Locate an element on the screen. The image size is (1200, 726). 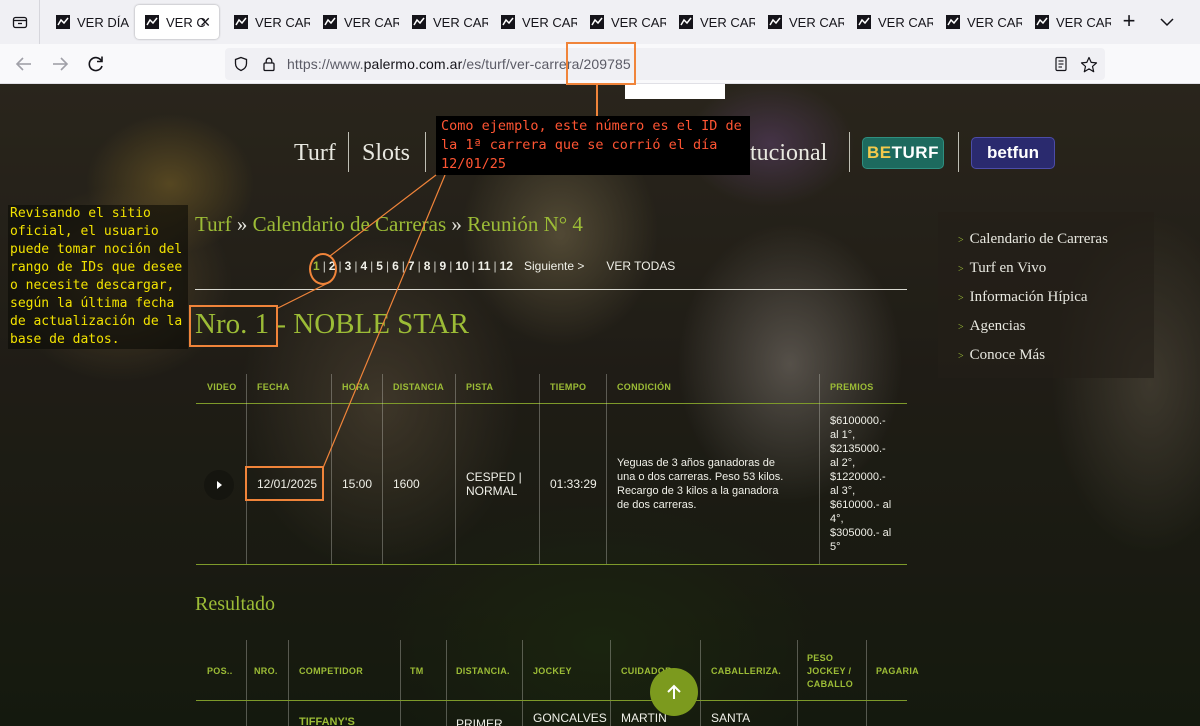
annotation-race-number-box is located at coordinates (233, 326).